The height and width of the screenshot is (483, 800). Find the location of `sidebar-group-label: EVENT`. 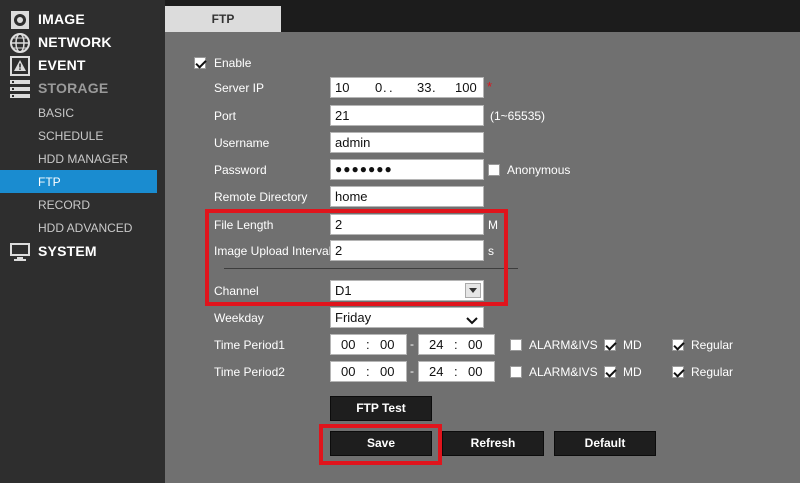

sidebar-group-label: EVENT is located at coordinates (62, 65).